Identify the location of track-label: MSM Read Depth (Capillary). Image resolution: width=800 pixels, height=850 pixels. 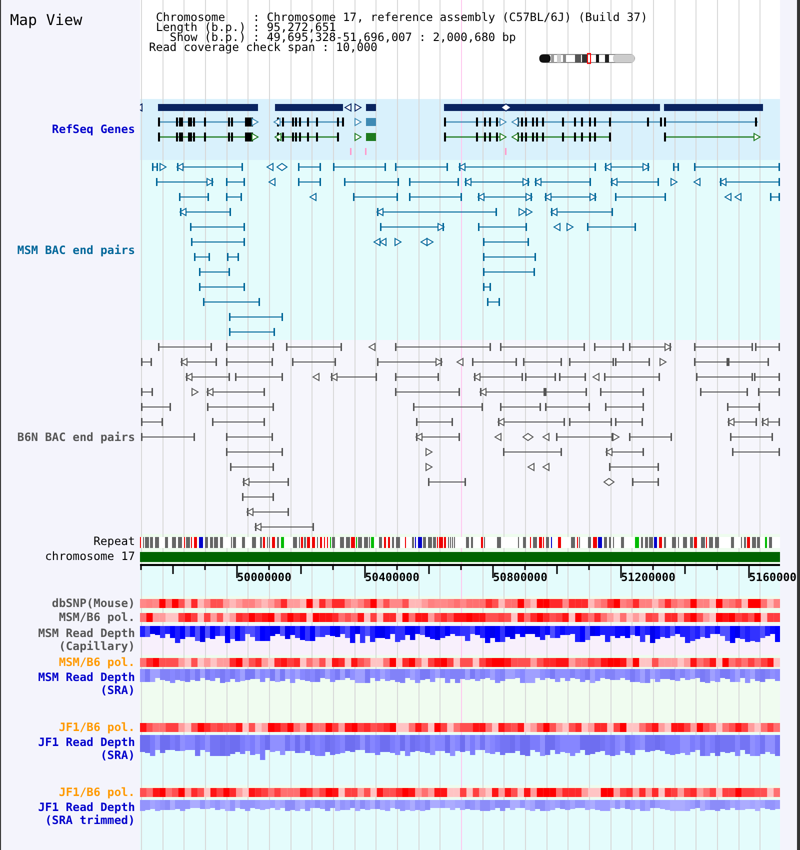
(86, 639).